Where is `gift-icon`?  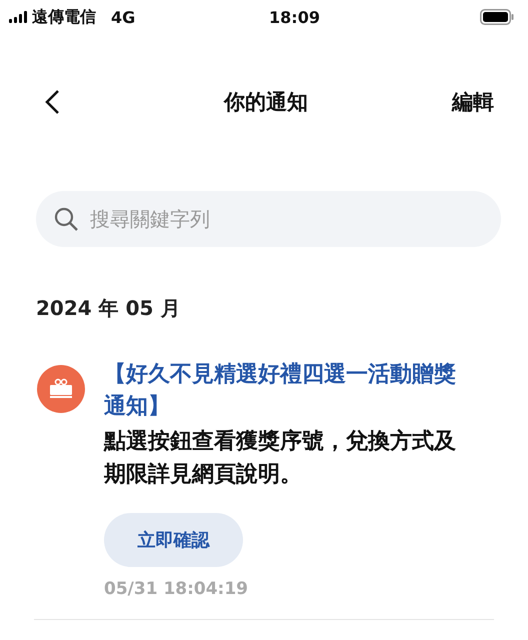 gift-icon is located at coordinates (61, 389).